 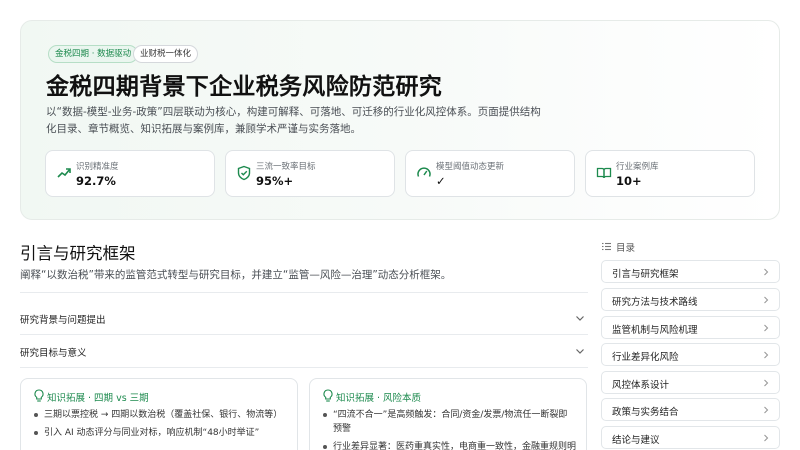 What do you see at coordinates (166, 54) in the screenshot?
I see `tag-integration: 业财税一体化` at bounding box center [166, 54].